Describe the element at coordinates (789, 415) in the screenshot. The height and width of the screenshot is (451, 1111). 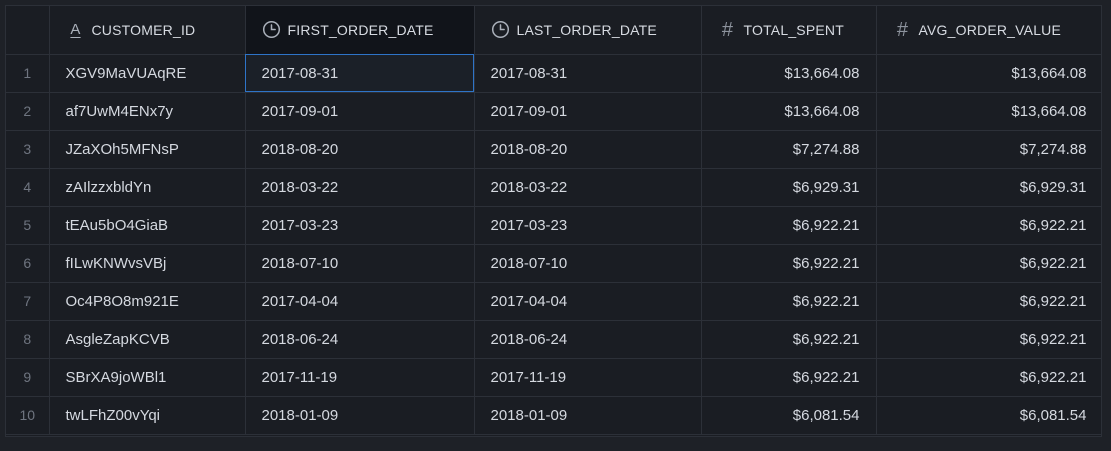
I see `cell-total-spent: $6,081.54` at that location.